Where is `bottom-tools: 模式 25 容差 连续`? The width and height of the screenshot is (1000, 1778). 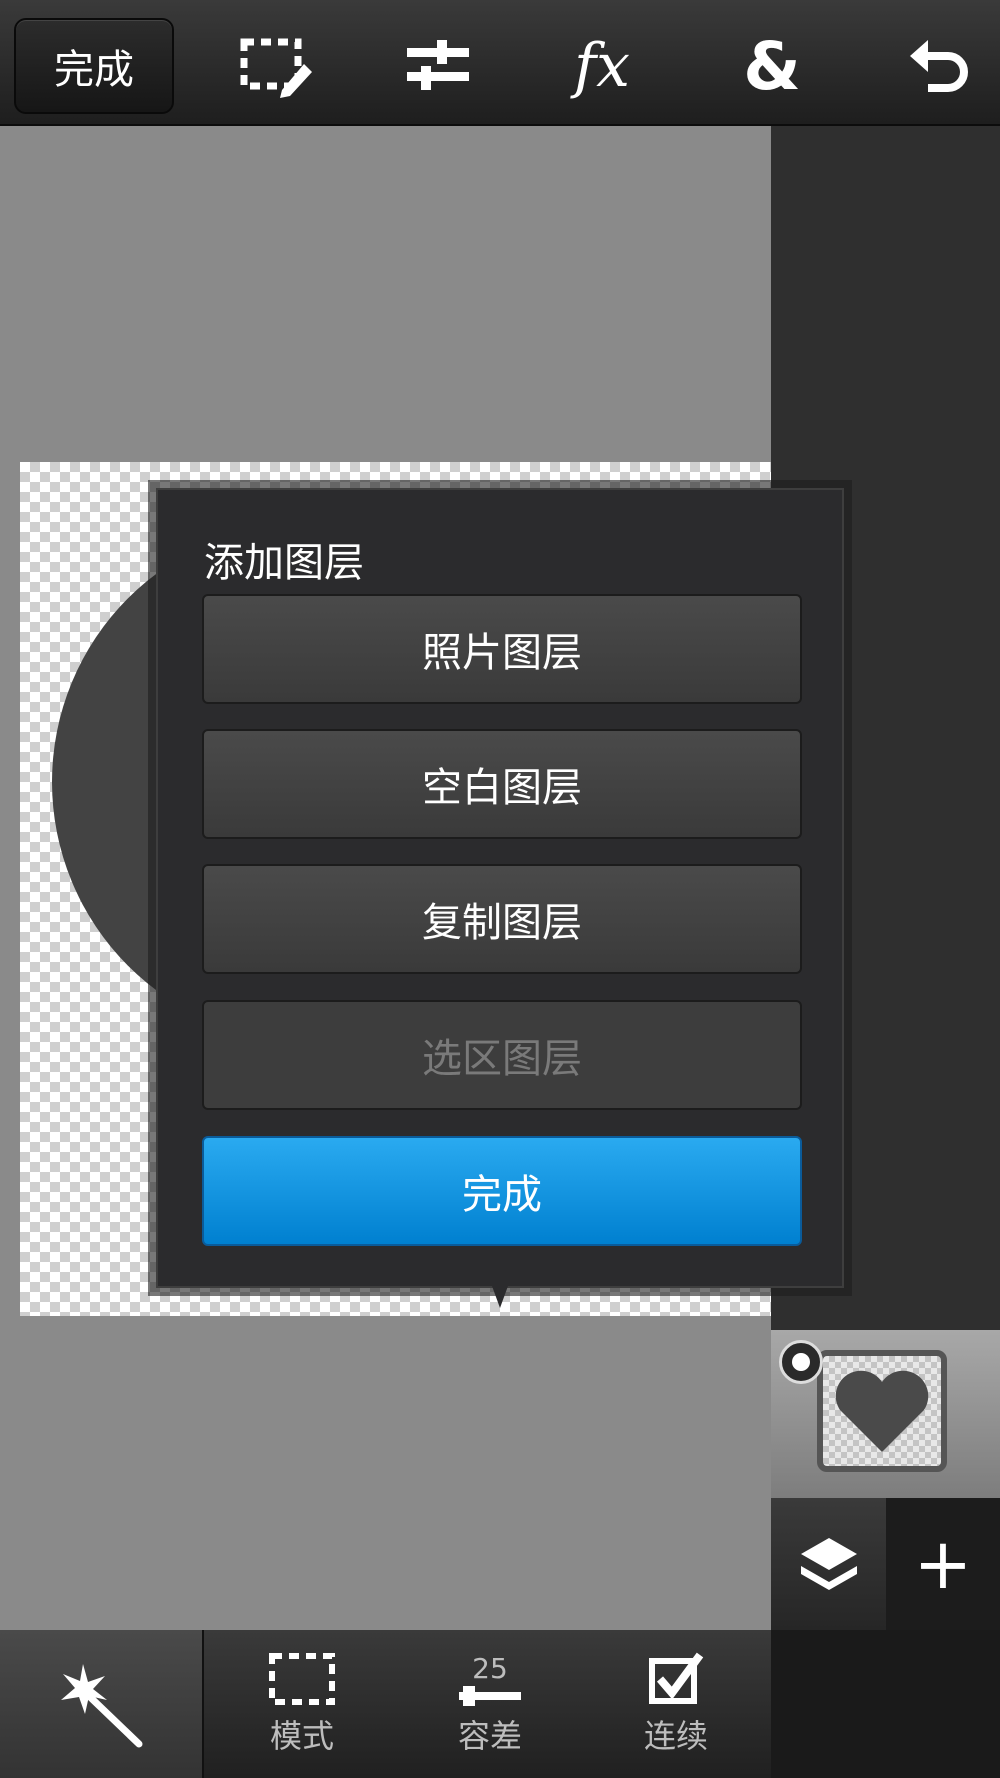
bottom-tools: 模式 25 容差 连续 is located at coordinates (385, 1704).